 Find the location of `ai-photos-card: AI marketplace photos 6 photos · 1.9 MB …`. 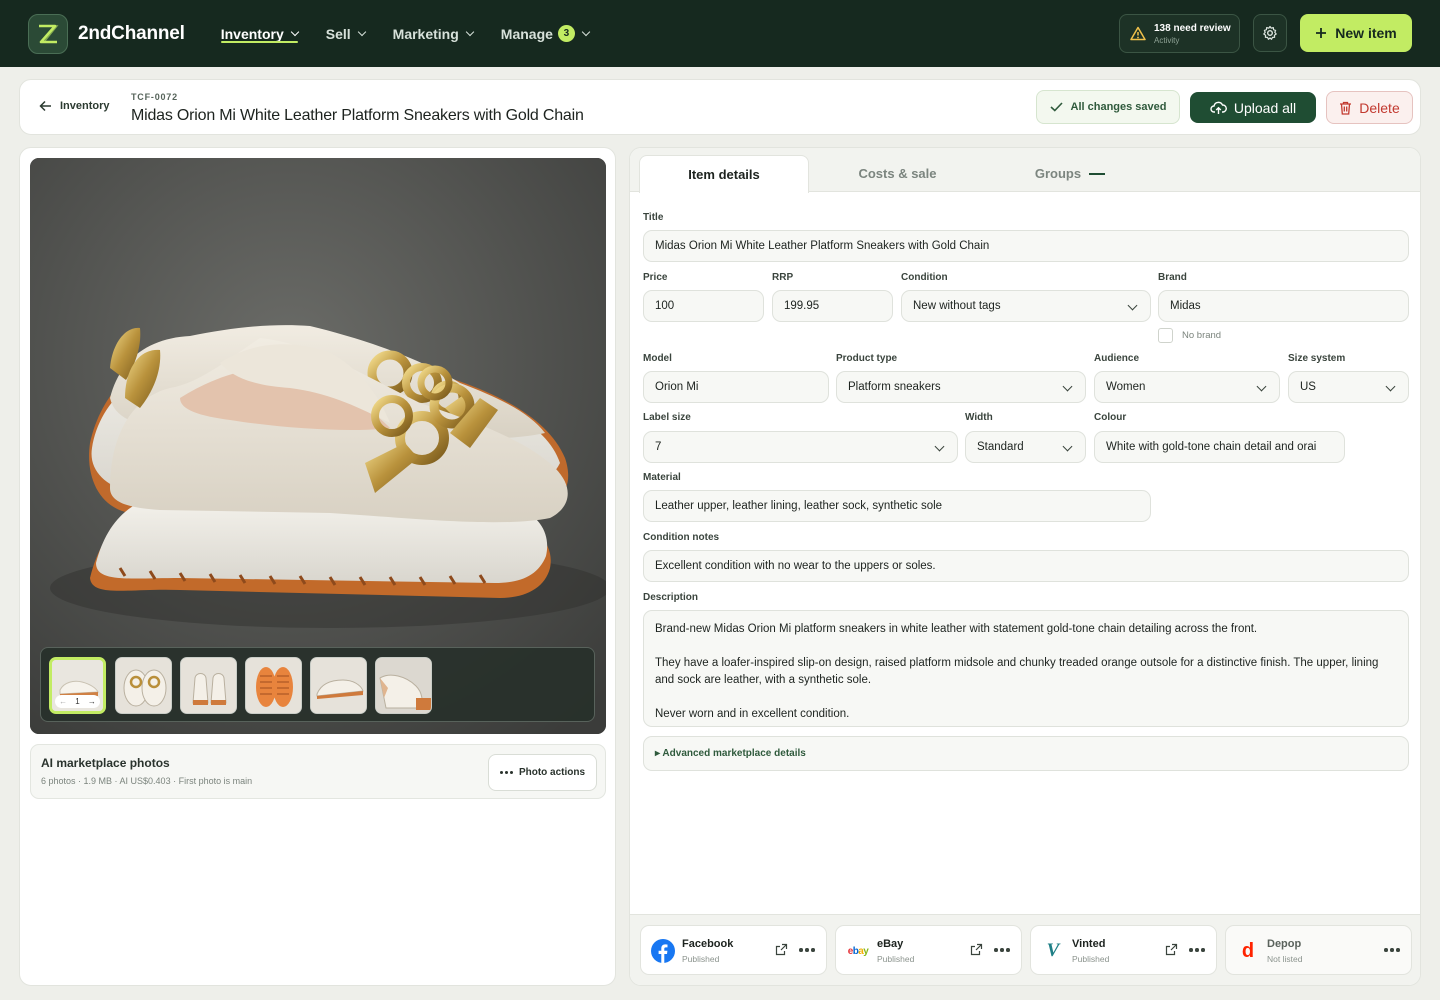

ai-photos-card: AI marketplace photos 6 photos · 1.9 MB … is located at coordinates (318, 771).